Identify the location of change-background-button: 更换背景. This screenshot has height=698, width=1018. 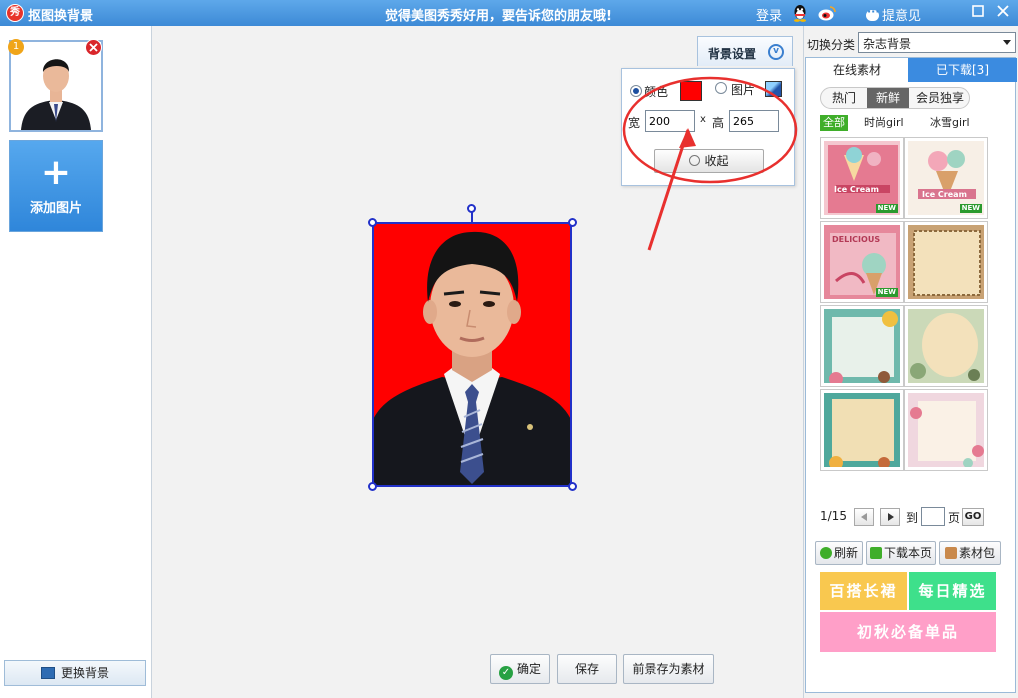
(75, 673).